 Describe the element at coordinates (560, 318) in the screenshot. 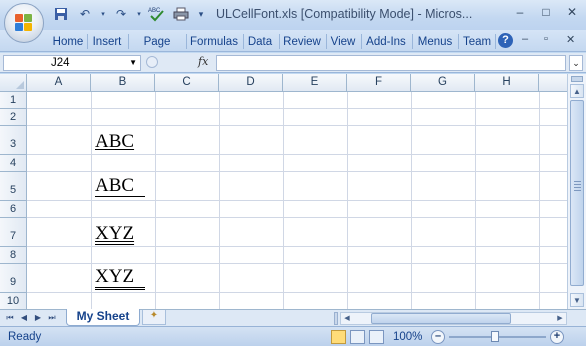

I see `scroll-right-icon: ▶` at that location.